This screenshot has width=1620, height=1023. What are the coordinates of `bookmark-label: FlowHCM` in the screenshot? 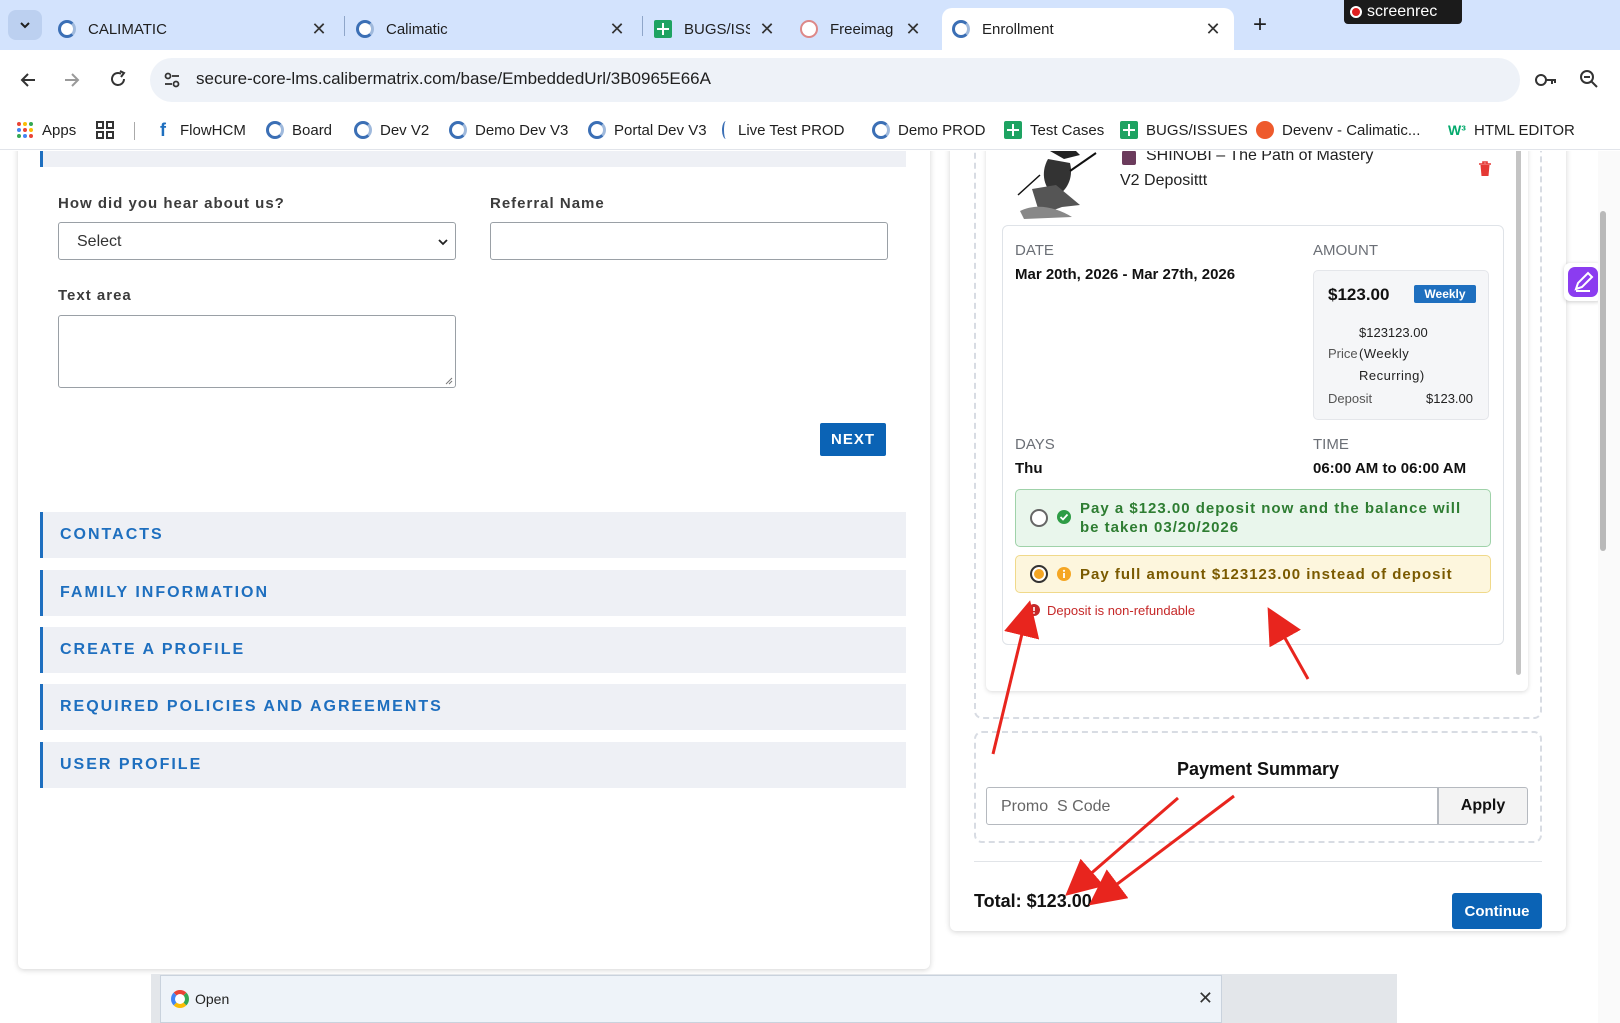 It's located at (213, 130).